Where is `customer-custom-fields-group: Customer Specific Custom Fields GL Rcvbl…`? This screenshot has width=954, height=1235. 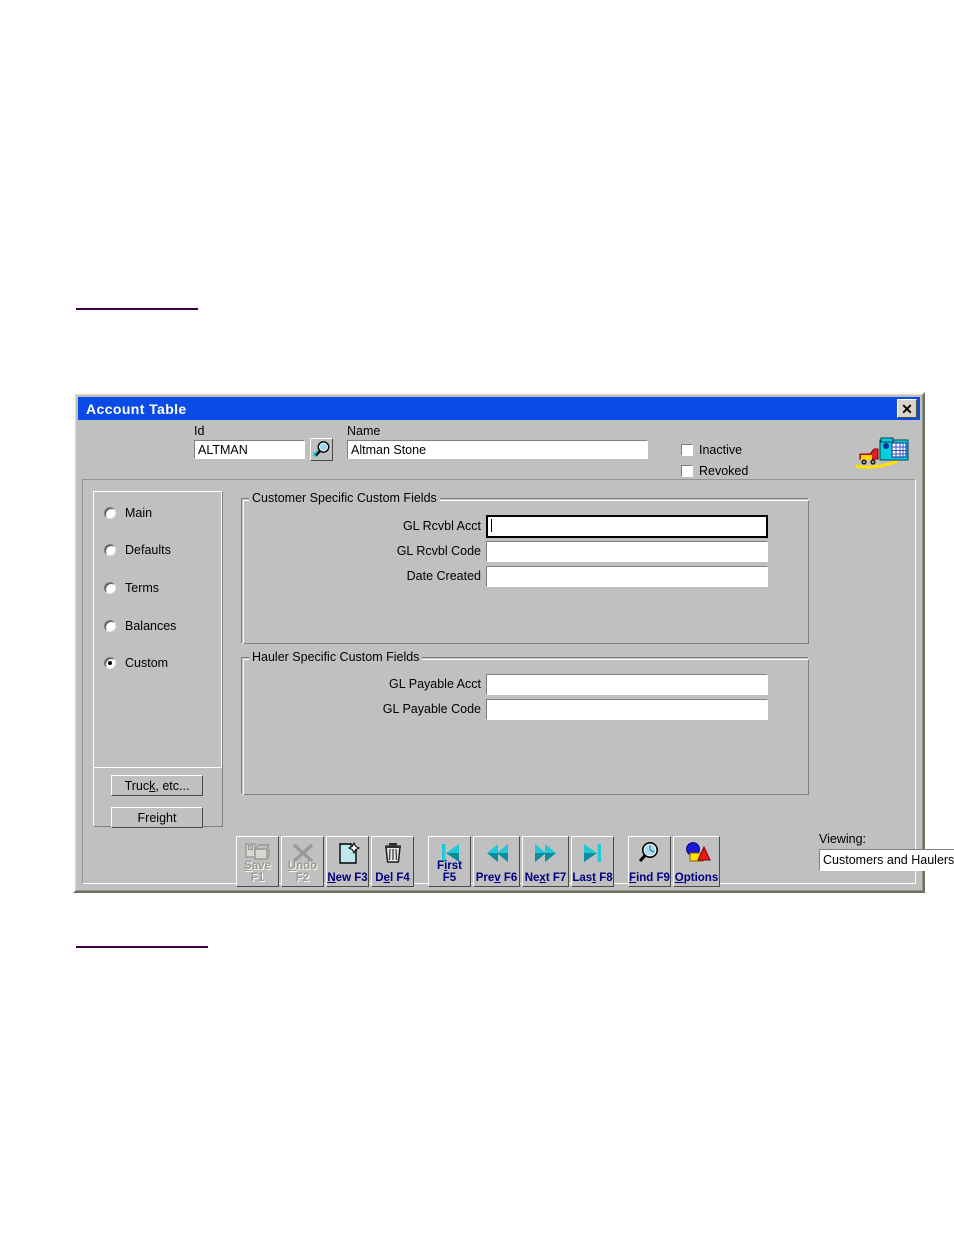
customer-custom-fields-group: Customer Specific Custom Fields GL Rcvbl… is located at coordinates (525, 567).